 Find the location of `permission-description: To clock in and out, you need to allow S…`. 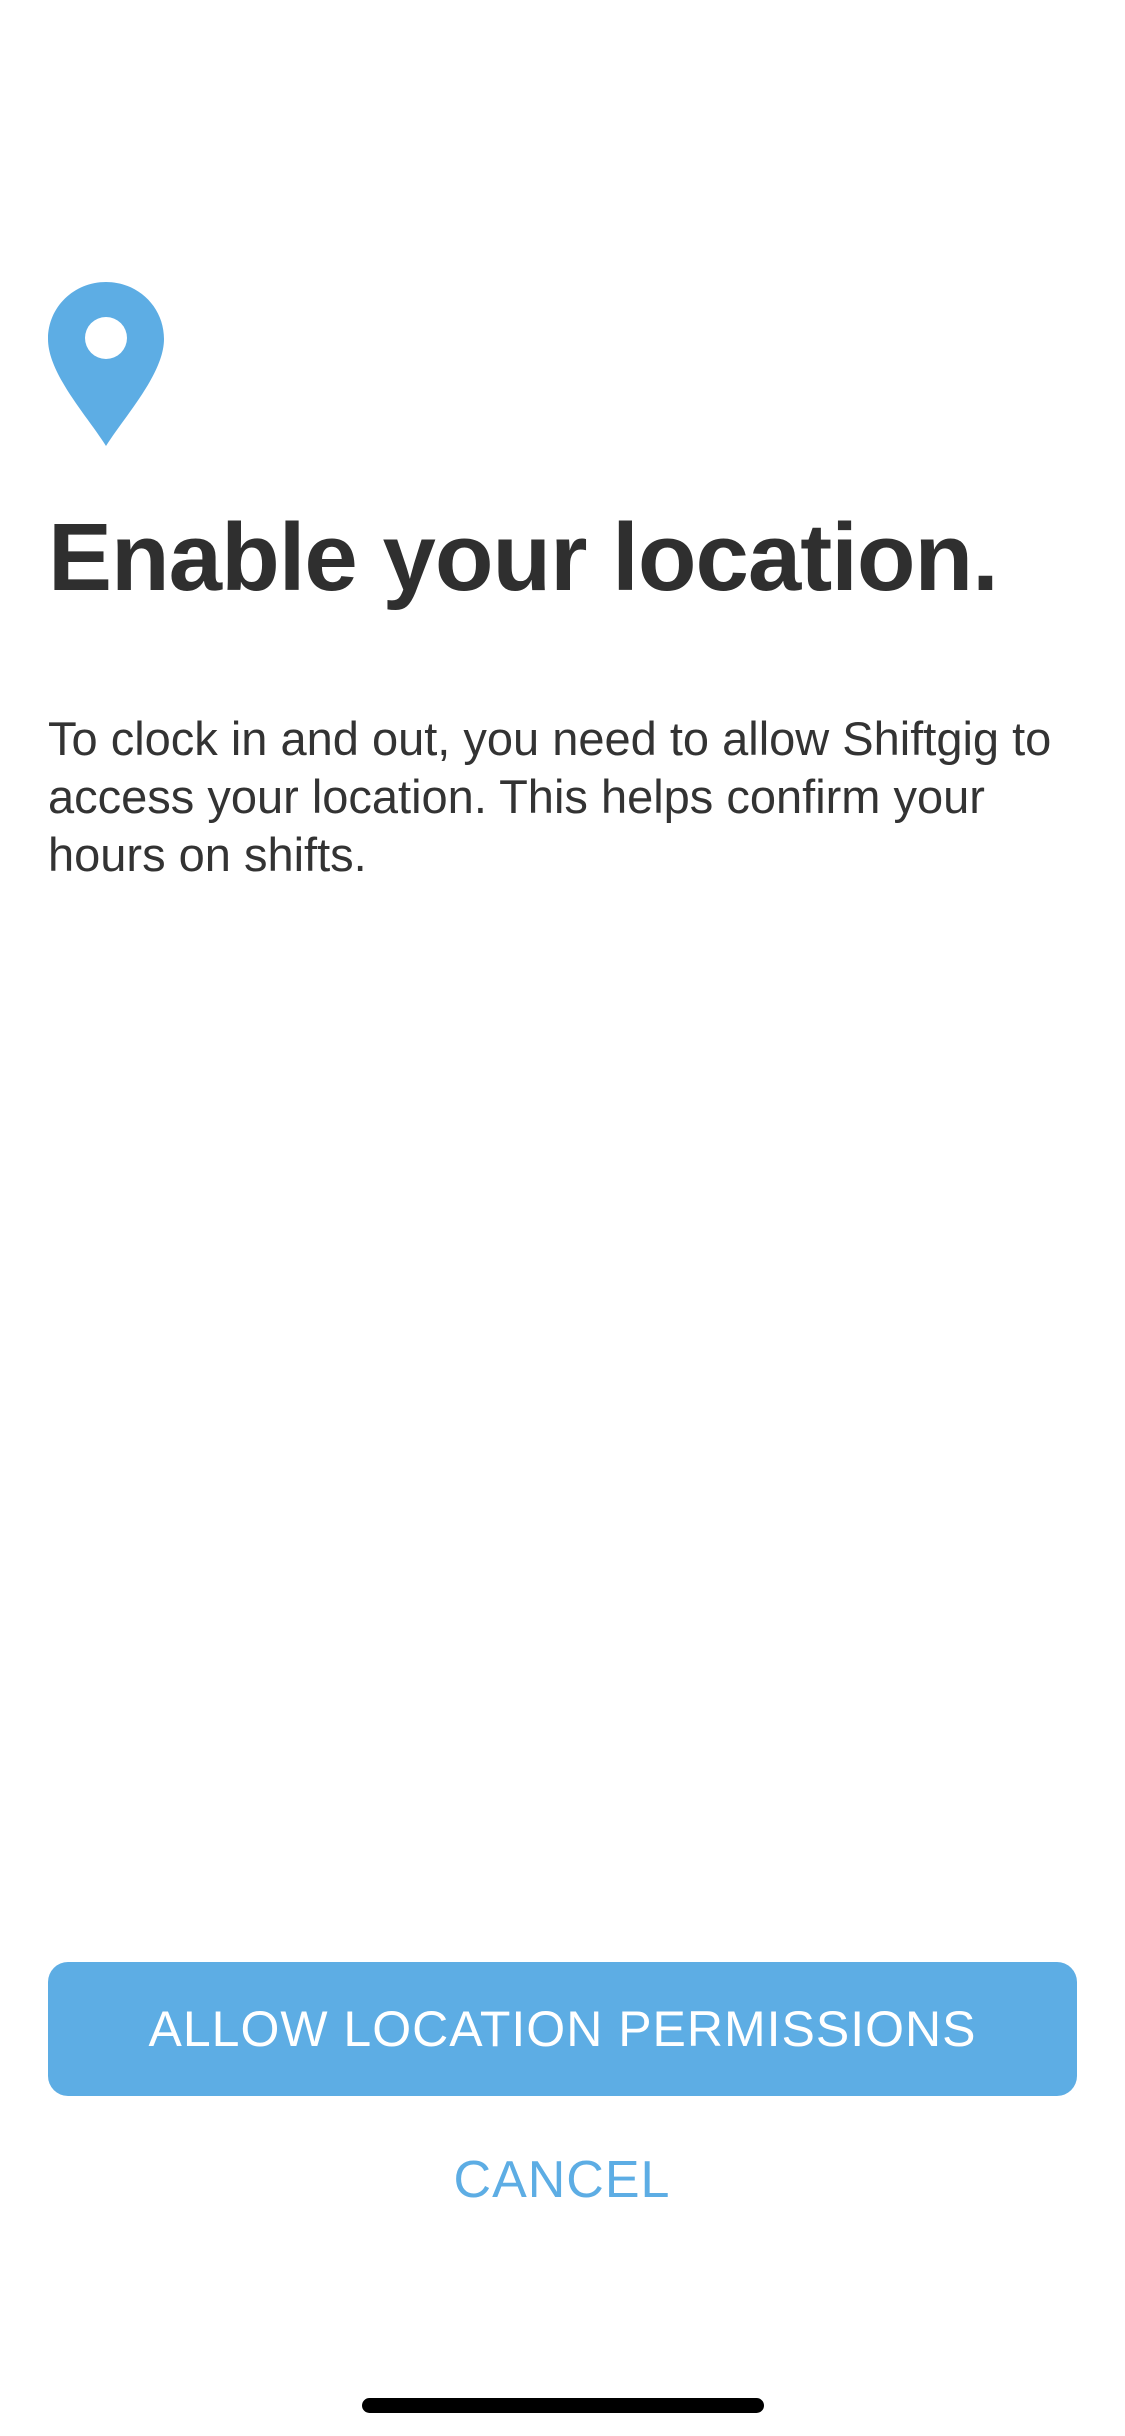

permission-description: To clock in and out, you need to allow S… is located at coordinates (550, 796).